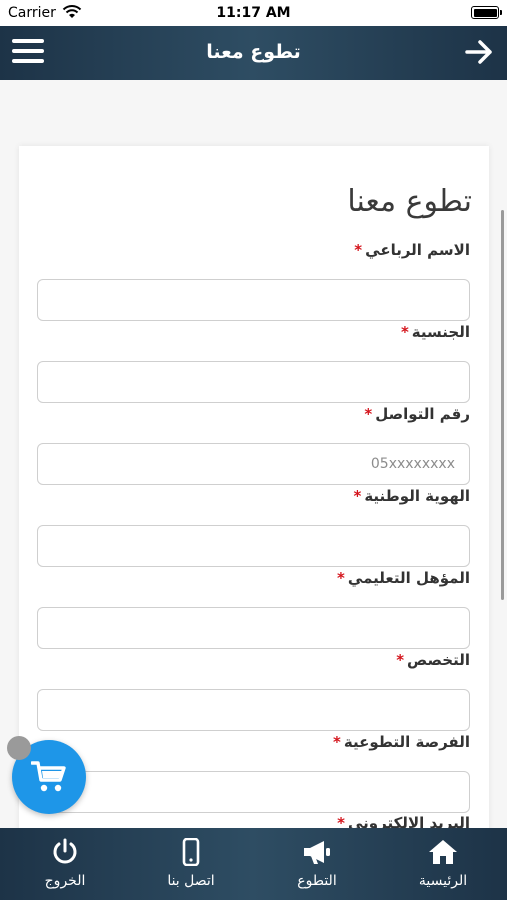 The width and height of the screenshot is (507, 900). I want to click on email-label: البريد الالكتروني*, so click(253, 821).